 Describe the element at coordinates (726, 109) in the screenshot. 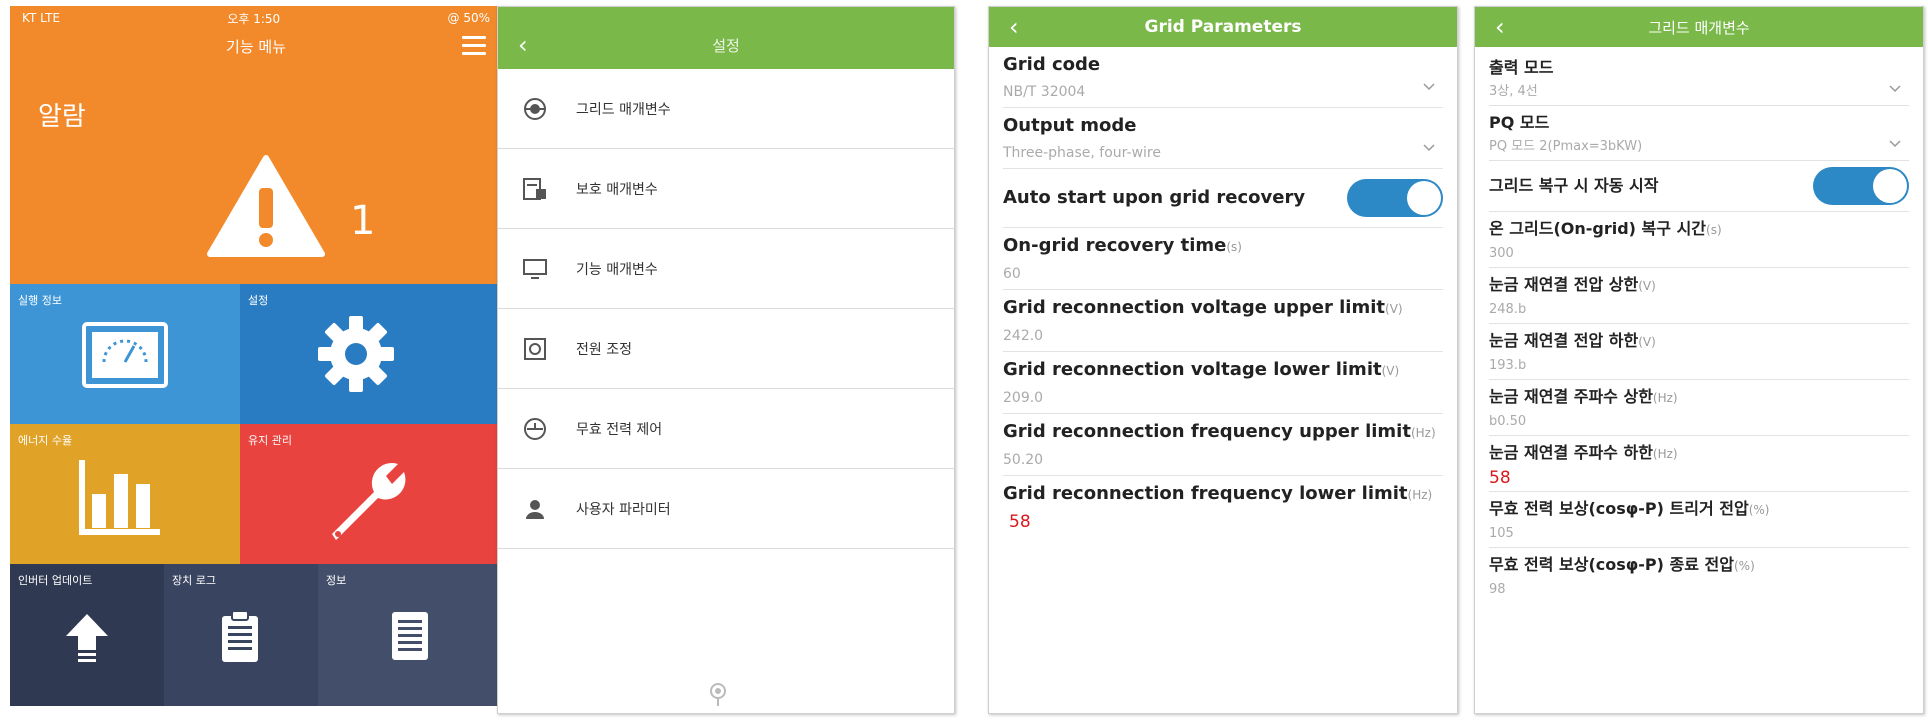

I see `menu-item-grid-parameters: 그리드 매개변수` at that location.